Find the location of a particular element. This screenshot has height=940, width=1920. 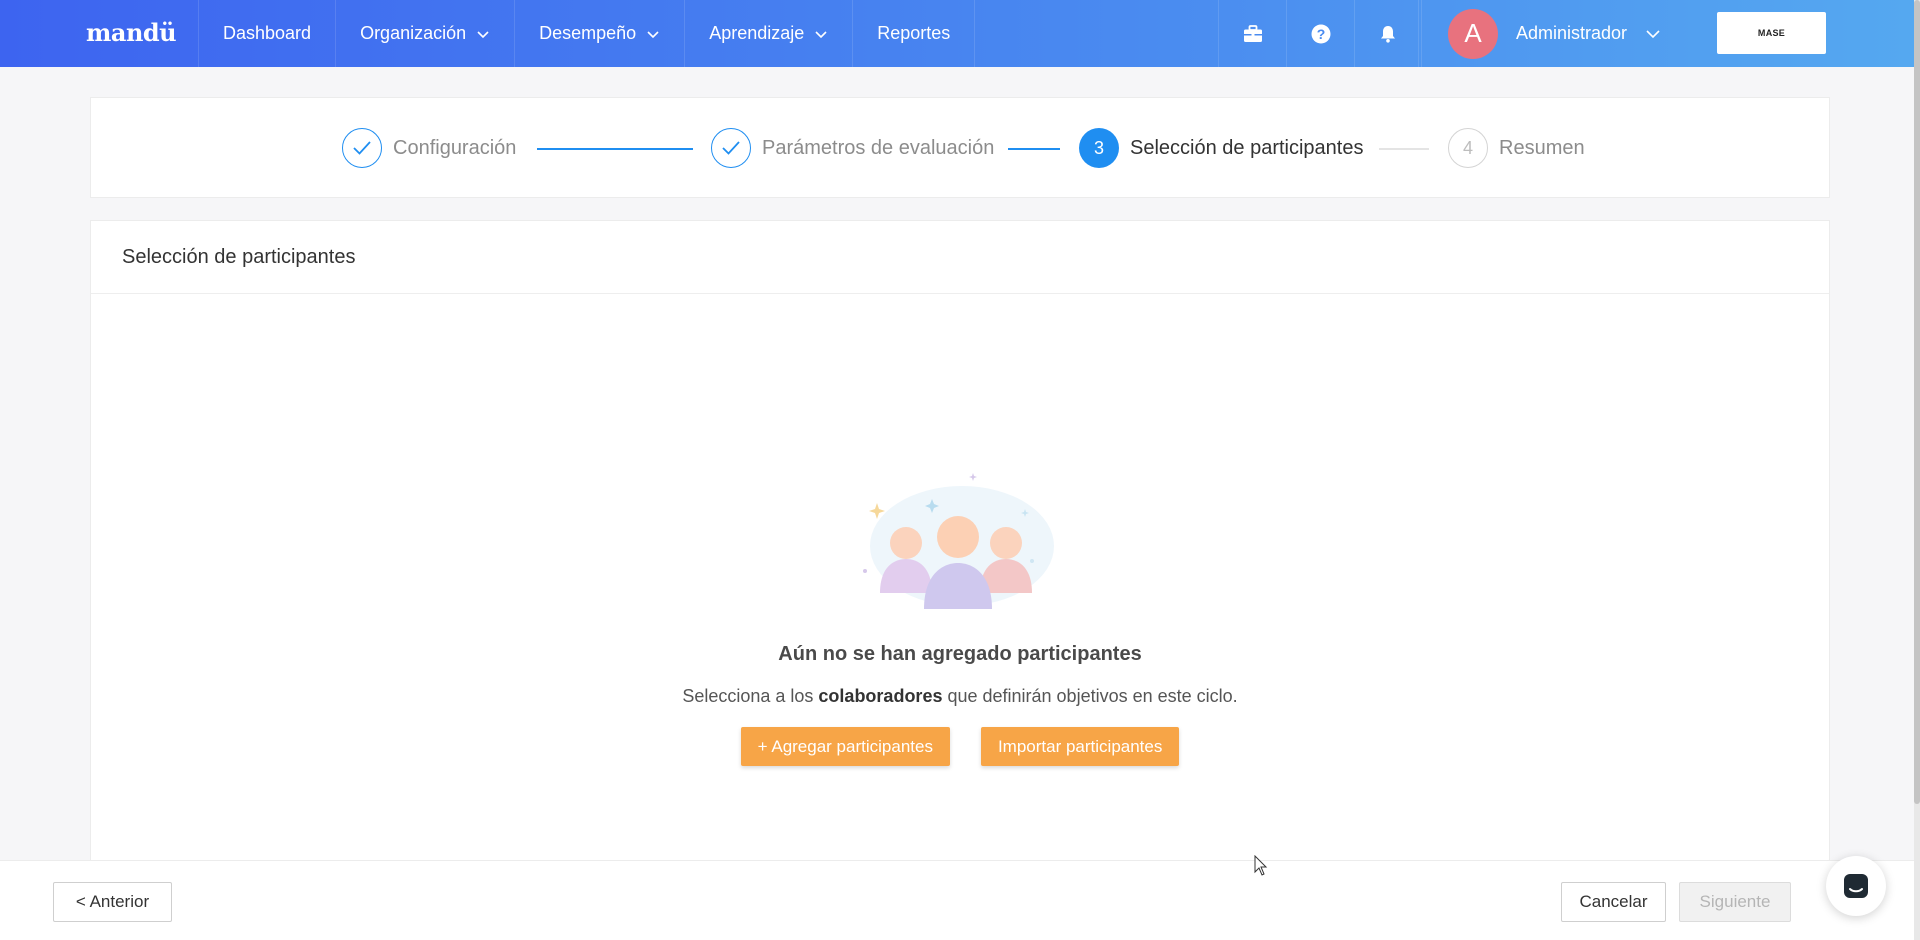

user-name: Administrador is located at coordinates (1572, 33).